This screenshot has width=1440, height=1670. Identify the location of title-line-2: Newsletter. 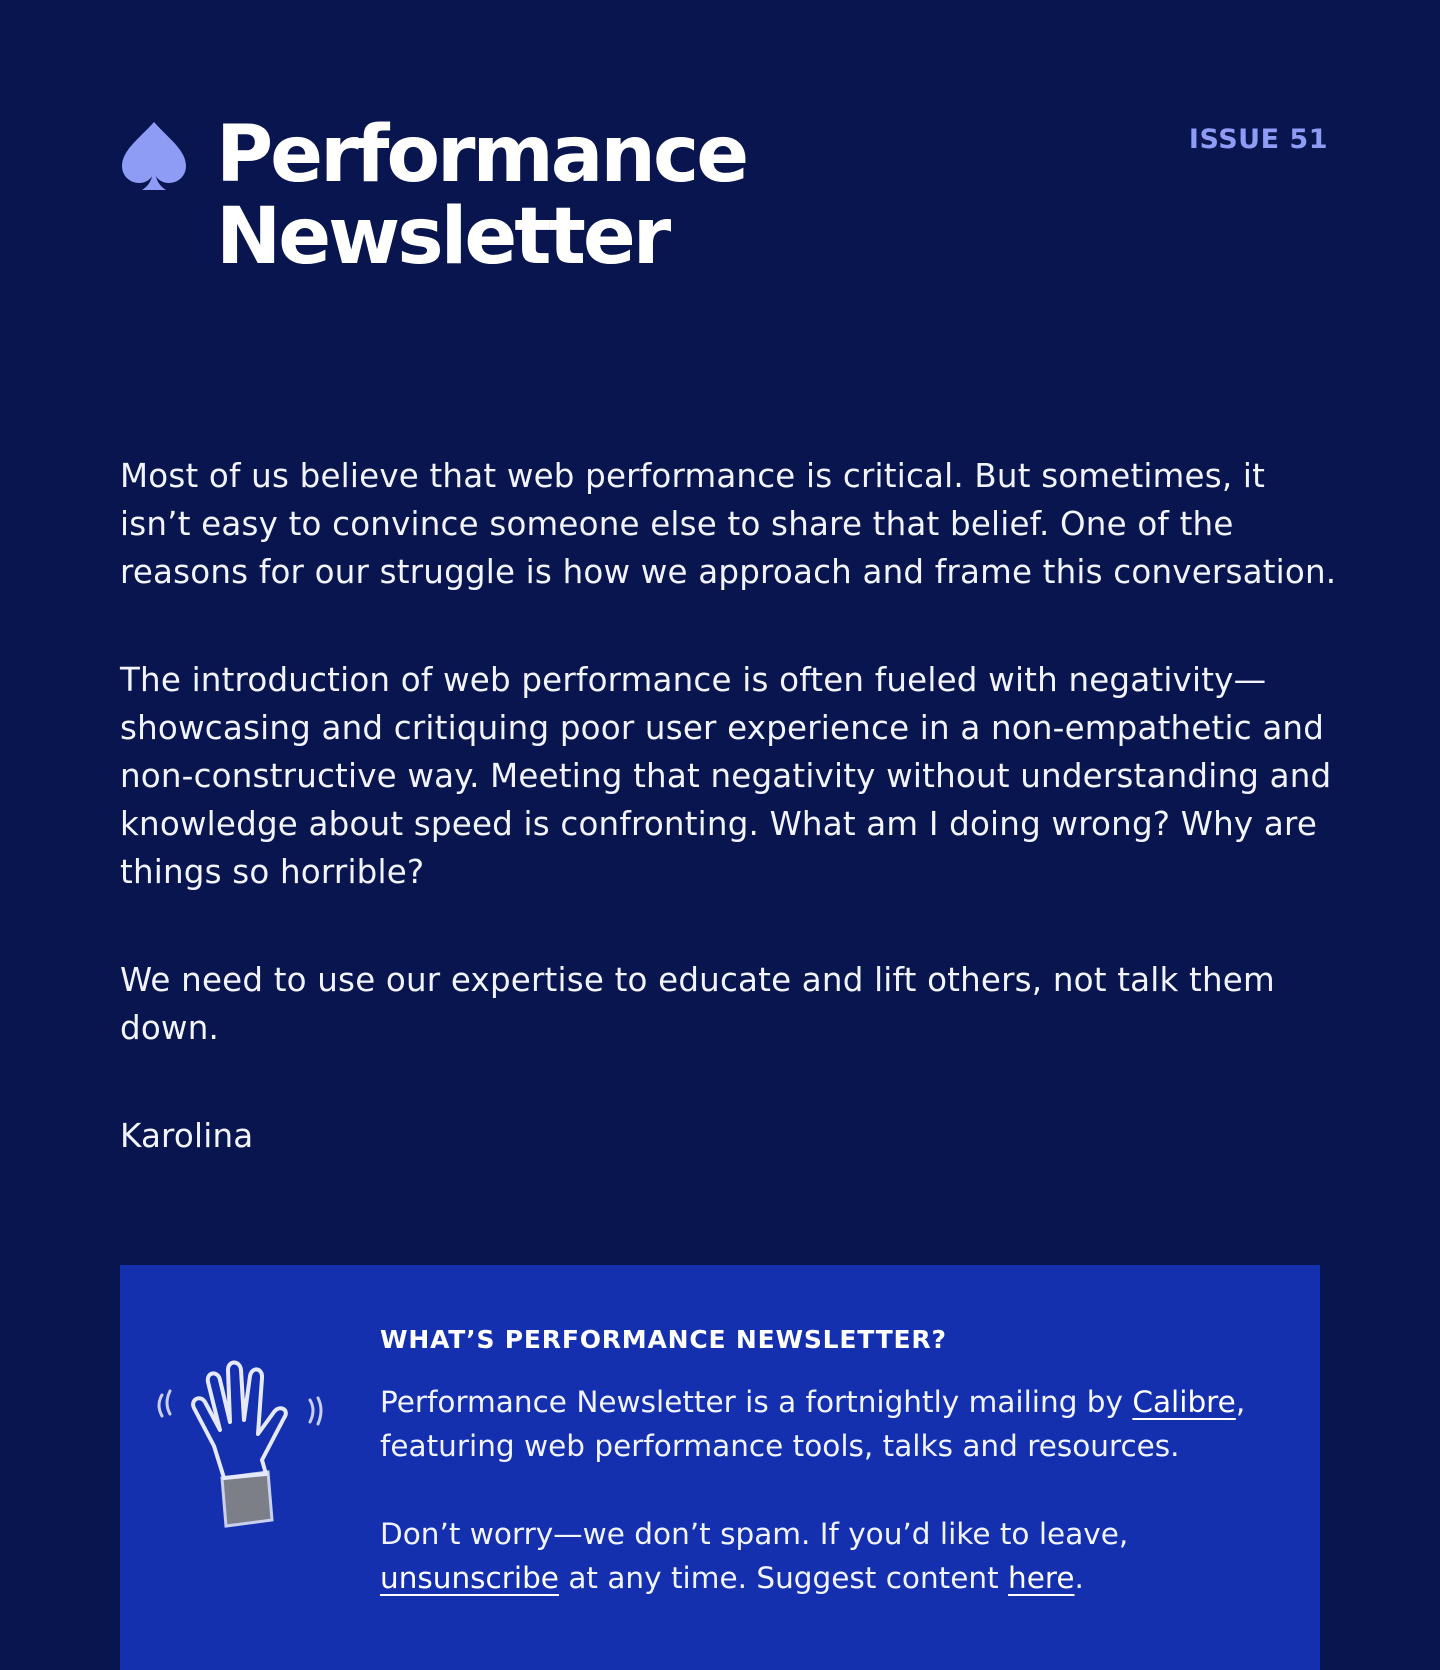
(443, 237).